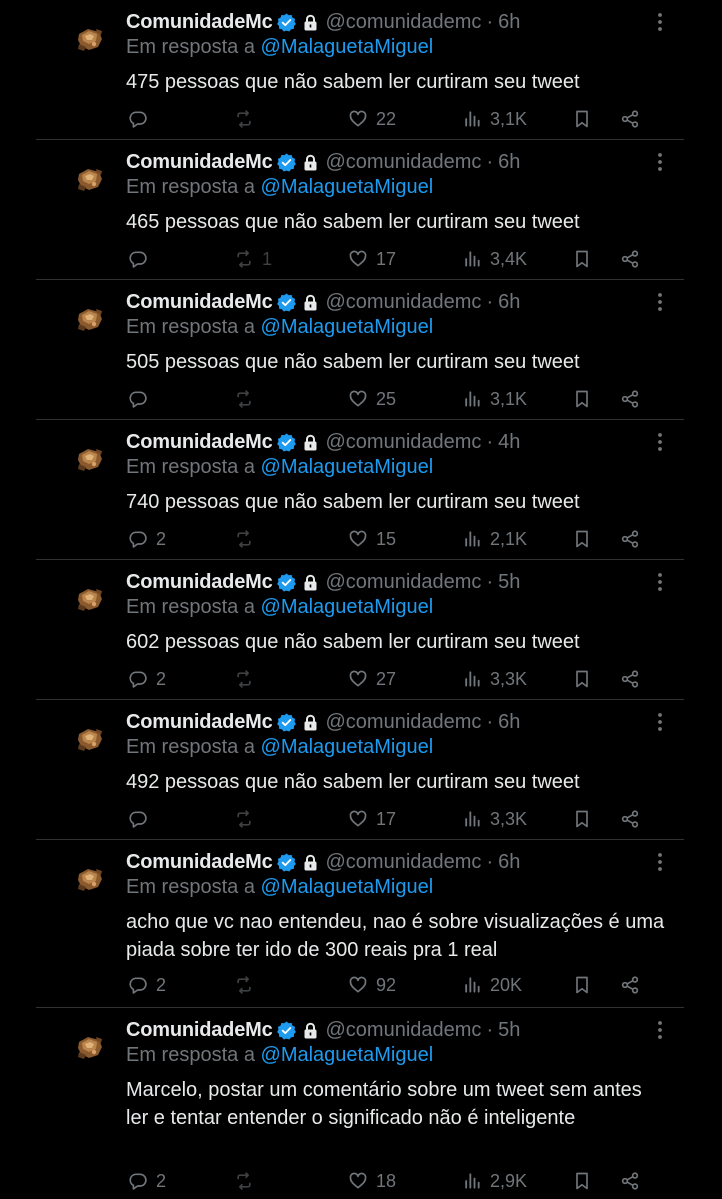 Image resolution: width=722 pixels, height=1199 pixels. What do you see at coordinates (372, 399) in the screenshot?
I see `like-button: 25` at bounding box center [372, 399].